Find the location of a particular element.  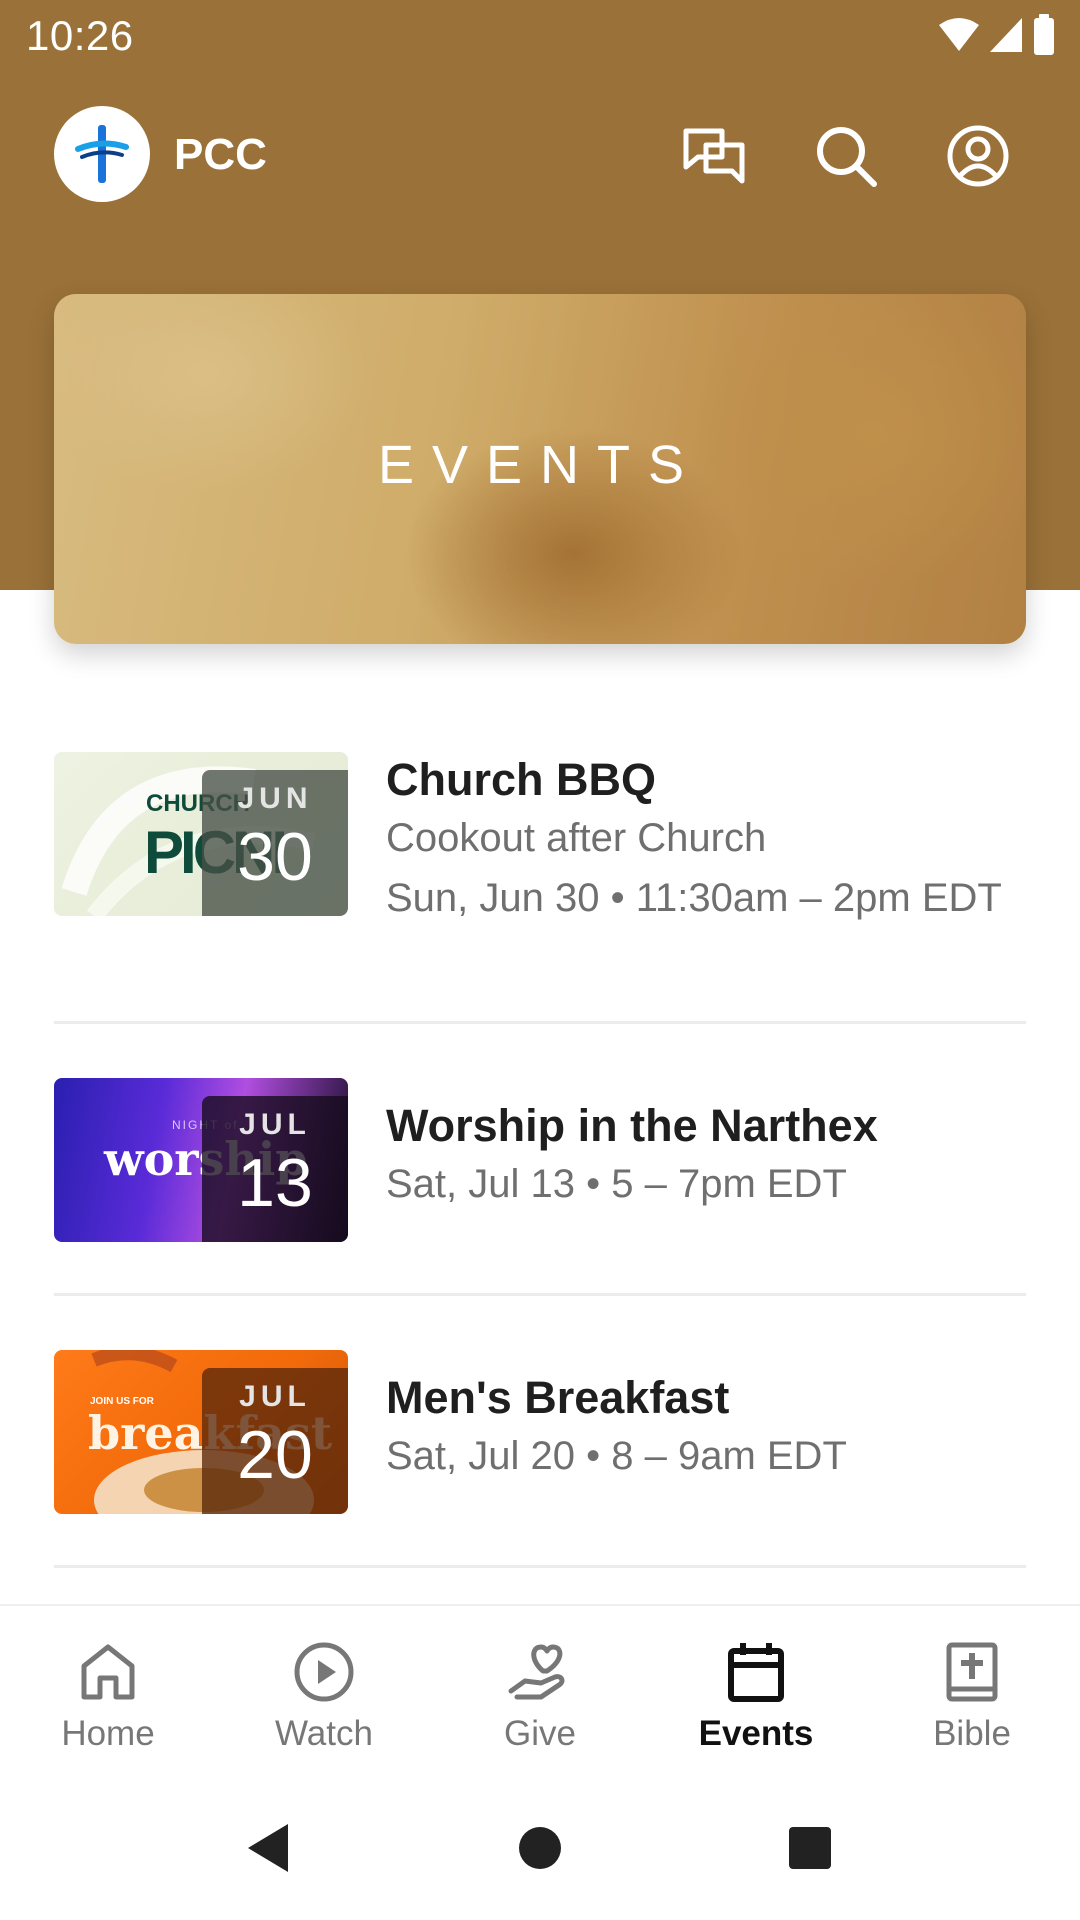

hero-title: EVENTS is located at coordinates (540, 465).